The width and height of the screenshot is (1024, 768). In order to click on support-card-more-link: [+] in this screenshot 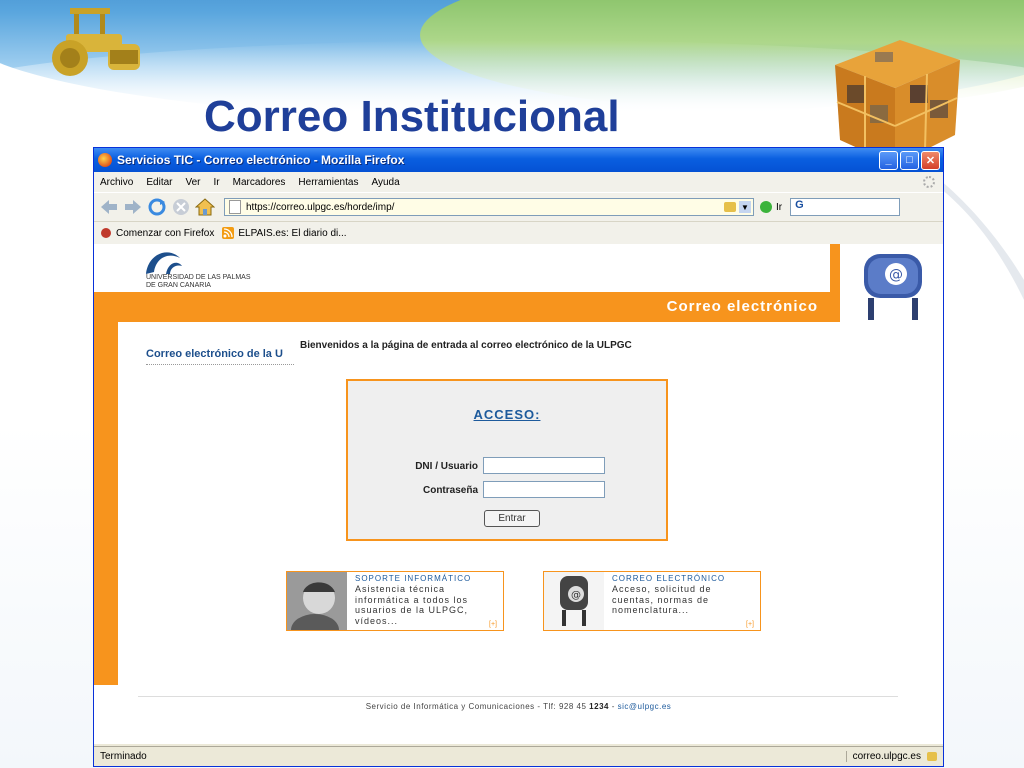, I will do `click(493, 624)`.